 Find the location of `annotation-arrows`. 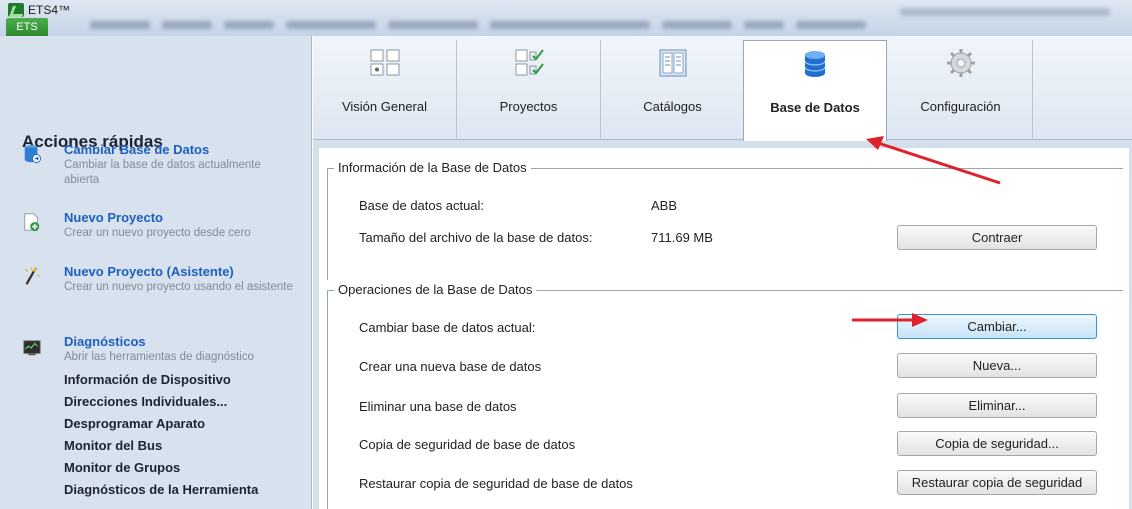

annotation-arrows is located at coordinates (926, 231).